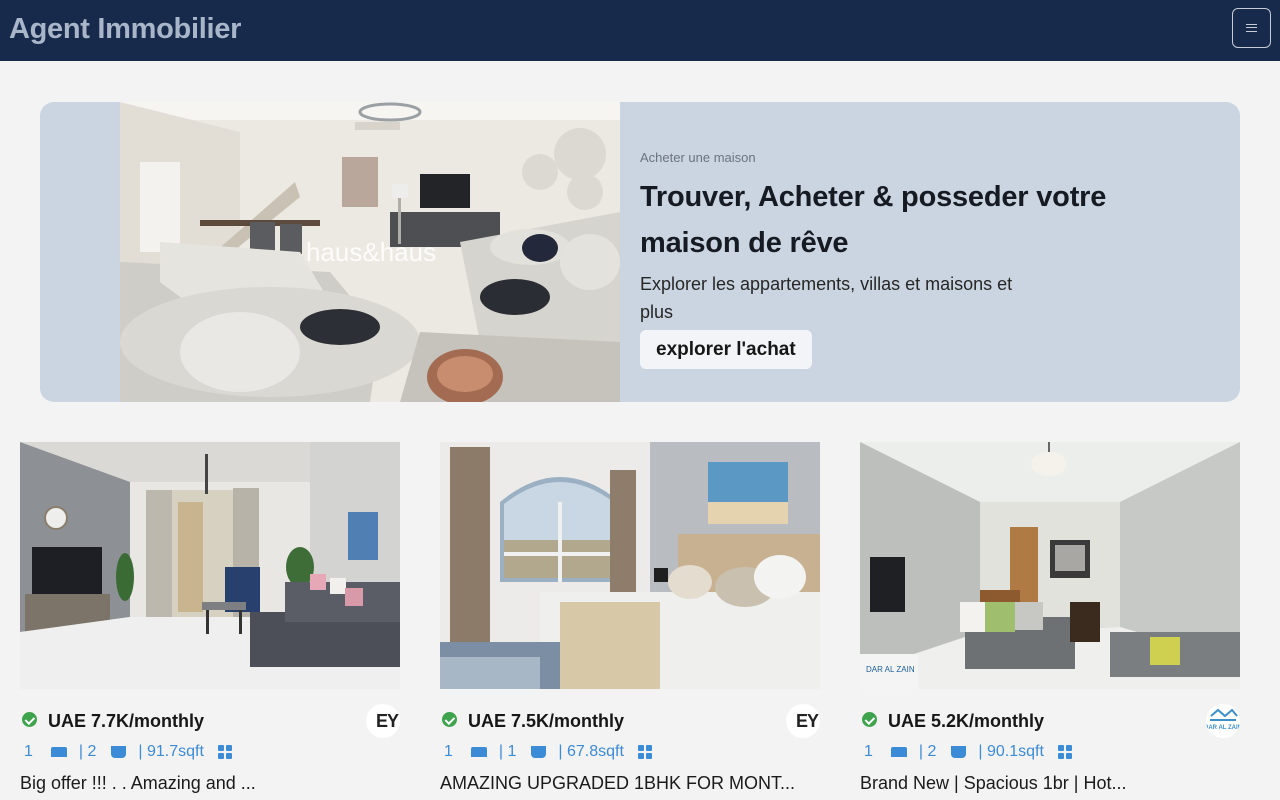 The width and height of the screenshot is (1280, 800). I want to click on listing-meta: 1 | 2 | 91.7sqft, so click(126, 752).